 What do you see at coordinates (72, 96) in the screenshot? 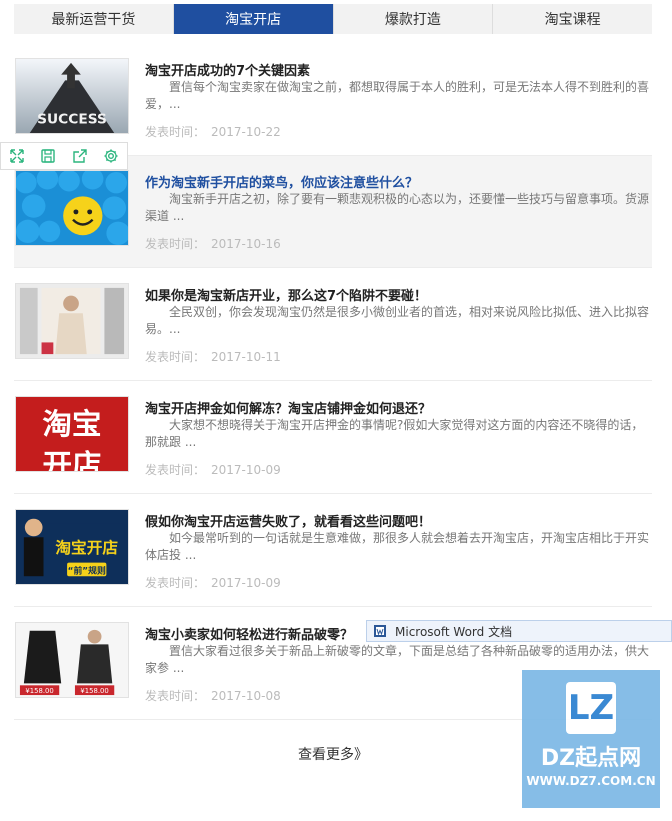
I see `article-thumbnail: SUCCESS` at bounding box center [72, 96].